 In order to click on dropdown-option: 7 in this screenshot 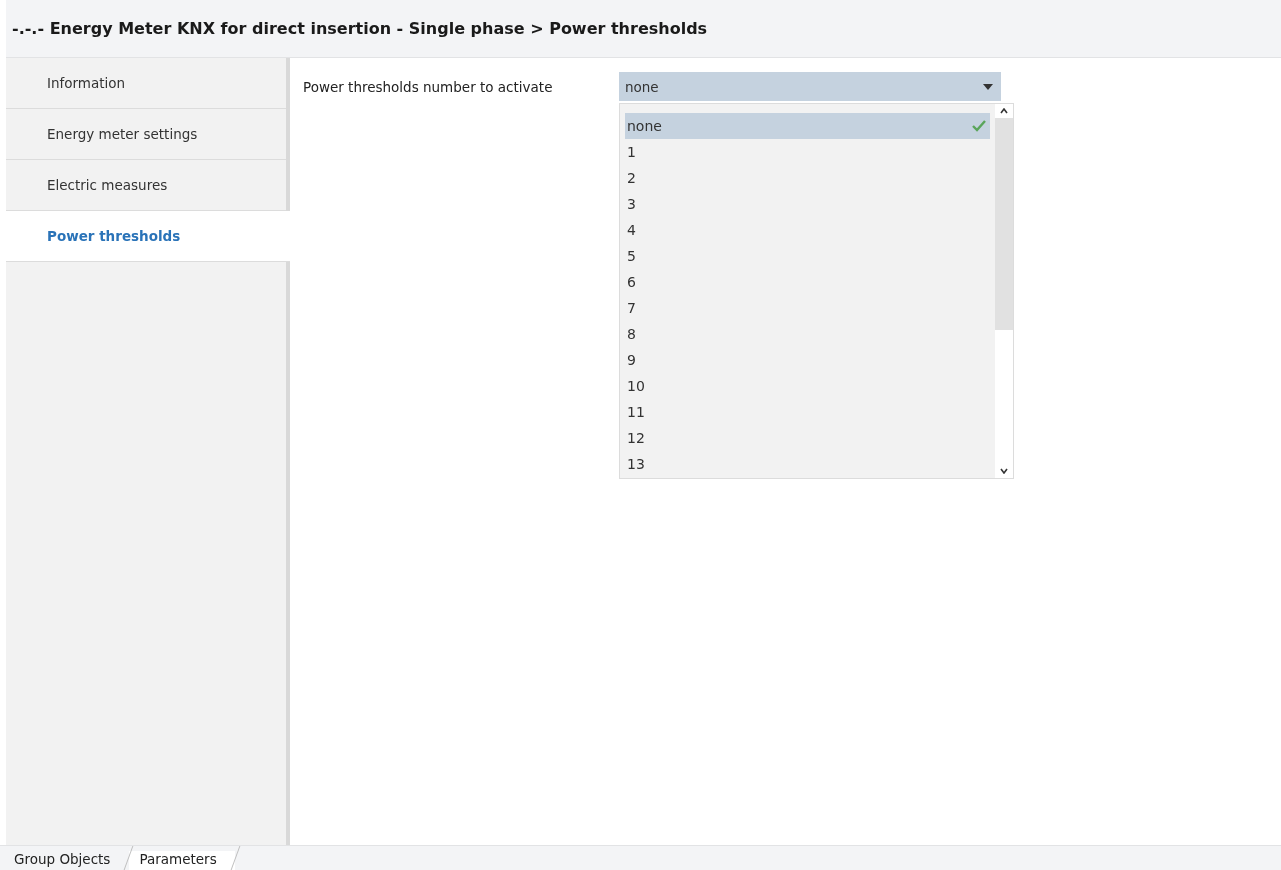, I will do `click(807, 308)`.